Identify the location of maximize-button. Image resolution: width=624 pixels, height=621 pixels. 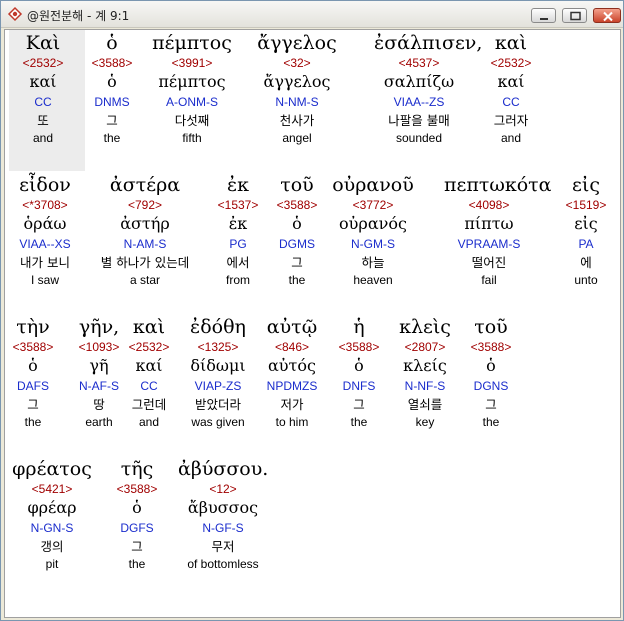
(574, 15).